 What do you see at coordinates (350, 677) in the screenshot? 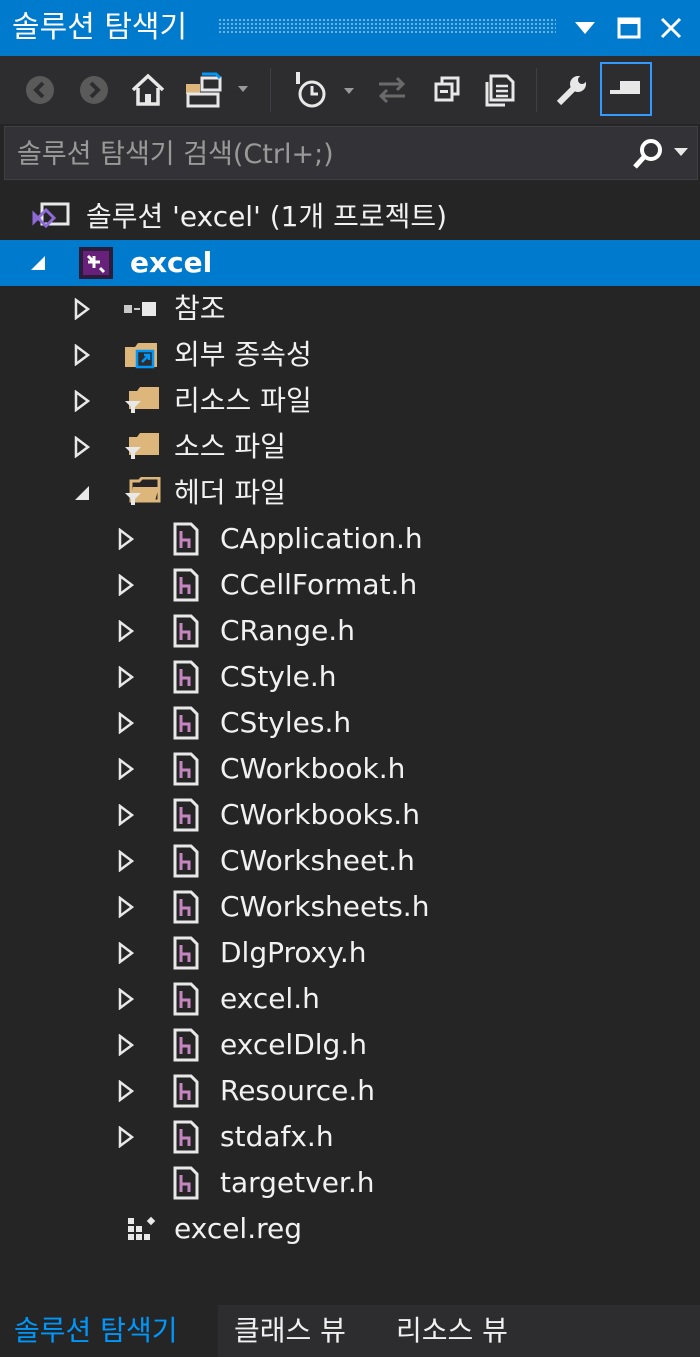
I see `tree-row-header-file: CStyle.h` at bounding box center [350, 677].